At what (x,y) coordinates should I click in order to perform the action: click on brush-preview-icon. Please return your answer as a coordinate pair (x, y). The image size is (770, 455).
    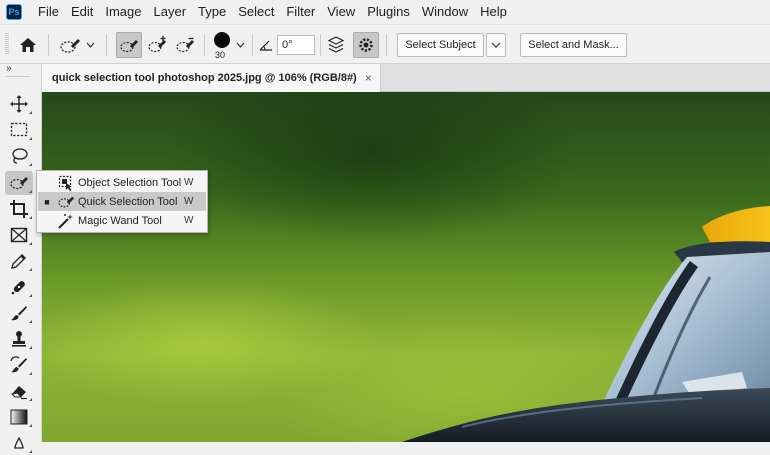
    Looking at the image, I should click on (222, 40).